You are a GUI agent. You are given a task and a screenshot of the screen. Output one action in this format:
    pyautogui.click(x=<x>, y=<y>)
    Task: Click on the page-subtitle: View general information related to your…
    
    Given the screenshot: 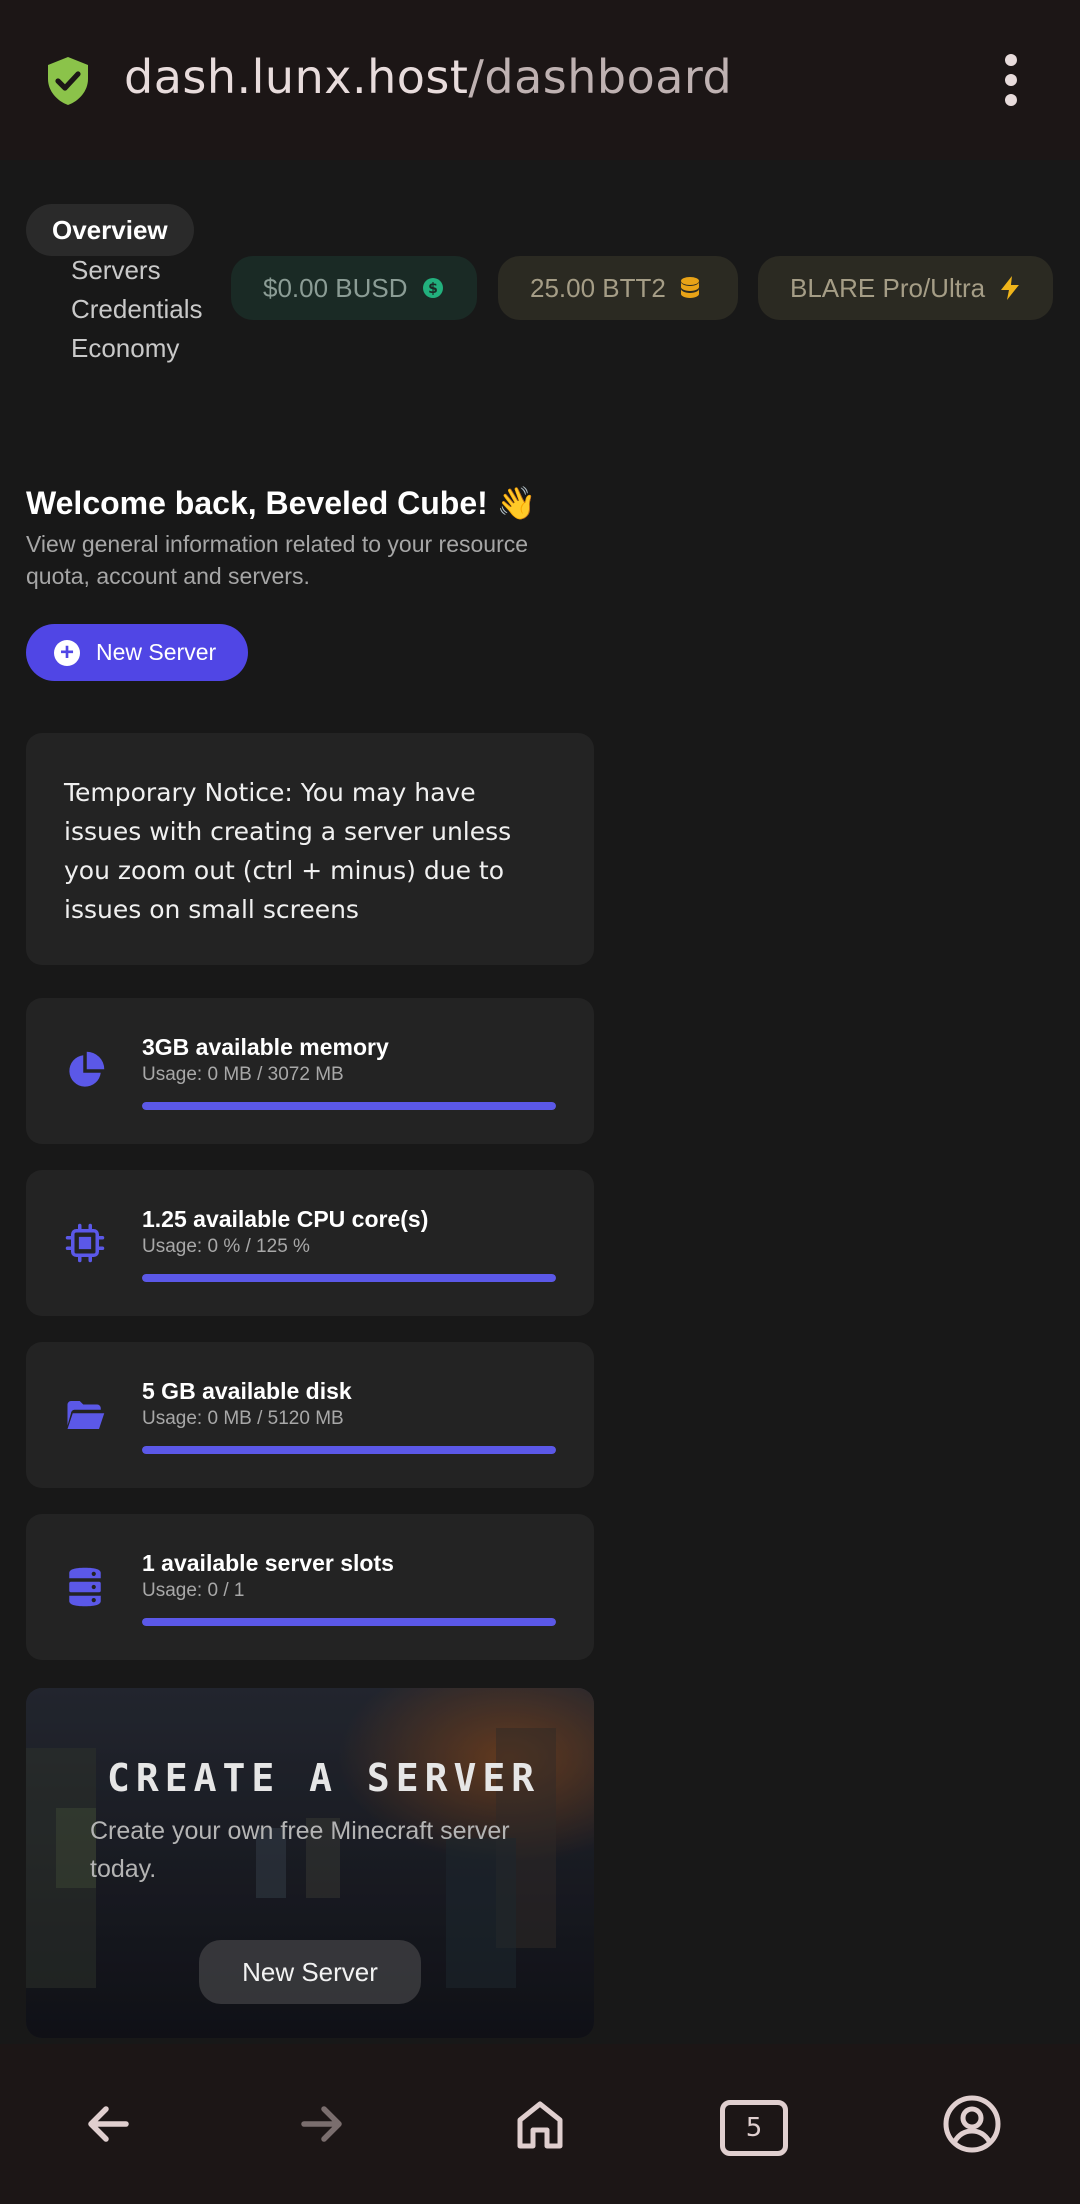 What is the action you would take?
    pyautogui.click(x=277, y=560)
    